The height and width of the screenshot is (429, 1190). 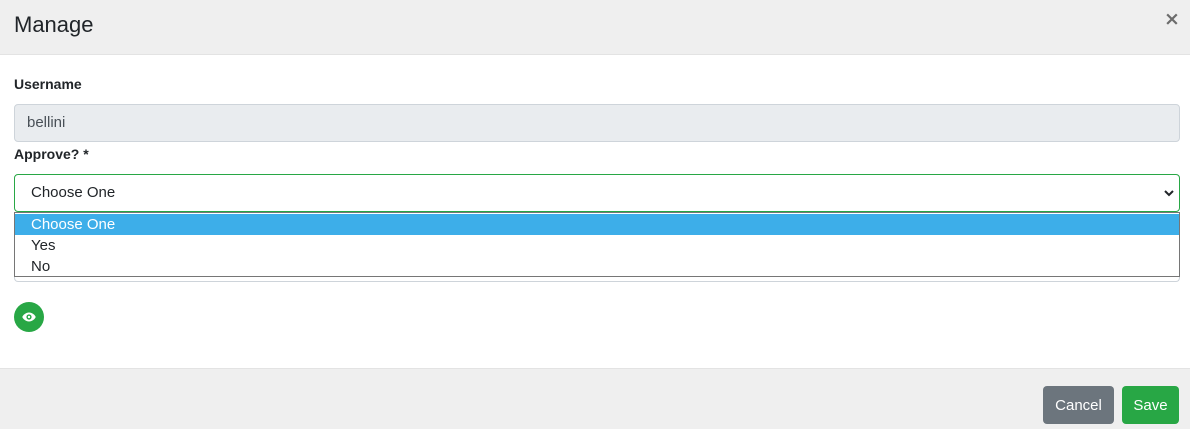 I want to click on option-choose-one: Choose One, so click(x=597, y=224).